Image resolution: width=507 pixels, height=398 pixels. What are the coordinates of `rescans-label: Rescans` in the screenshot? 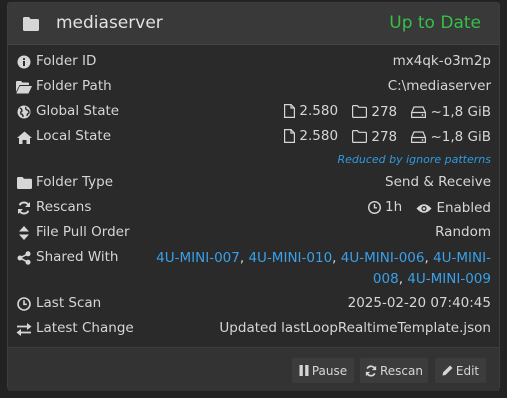 It's located at (64, 207).